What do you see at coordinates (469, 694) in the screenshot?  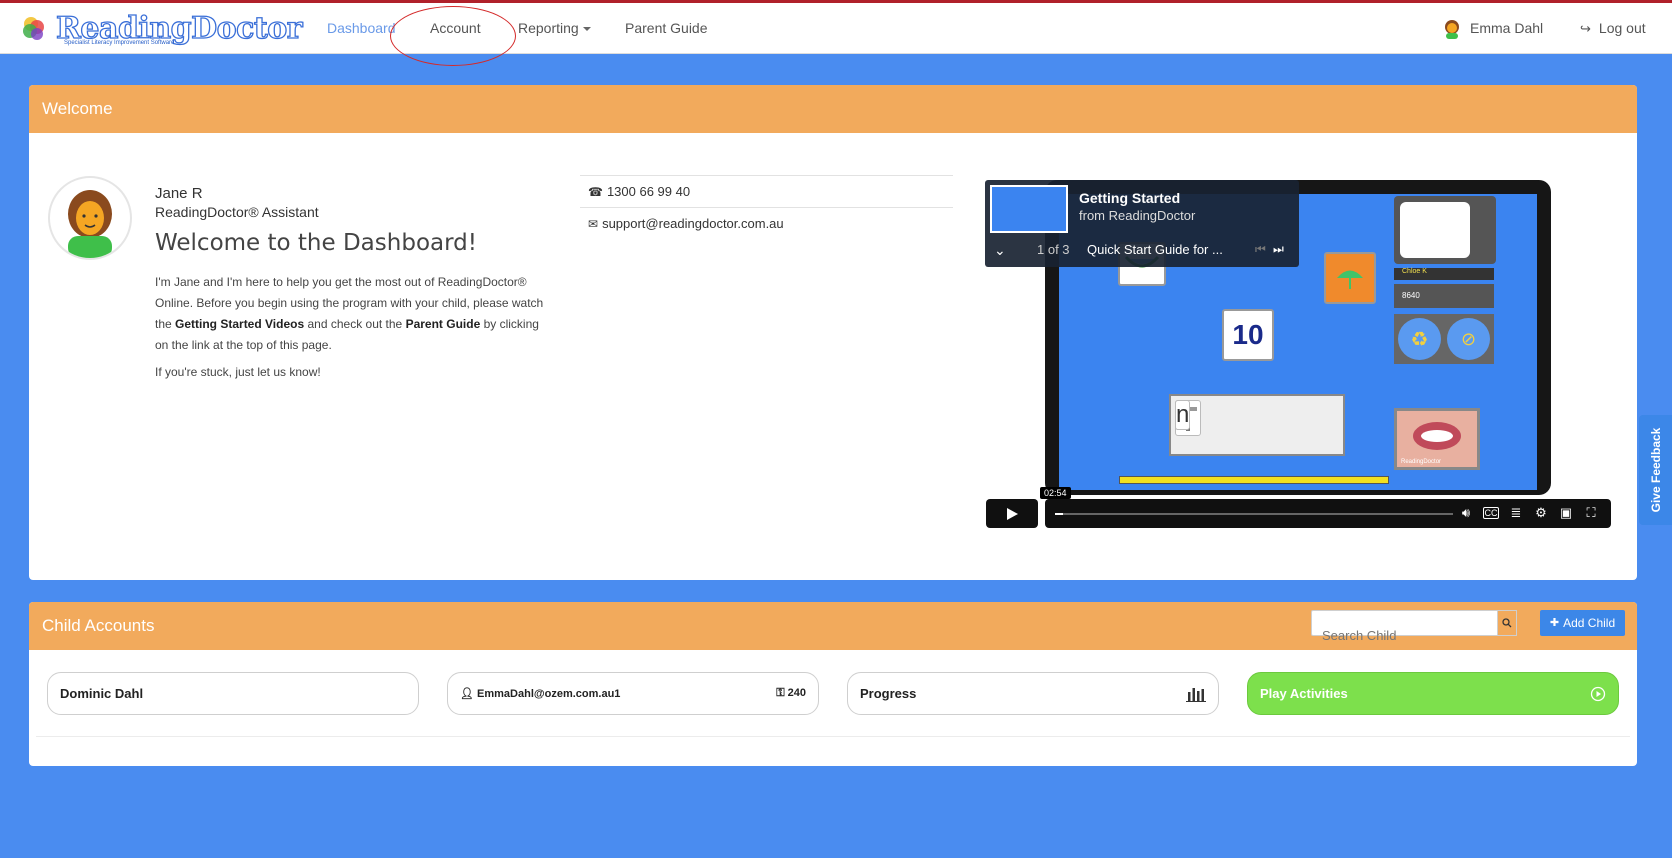 I see `user-icon: 👤︎` at bounding box center [469, 694].